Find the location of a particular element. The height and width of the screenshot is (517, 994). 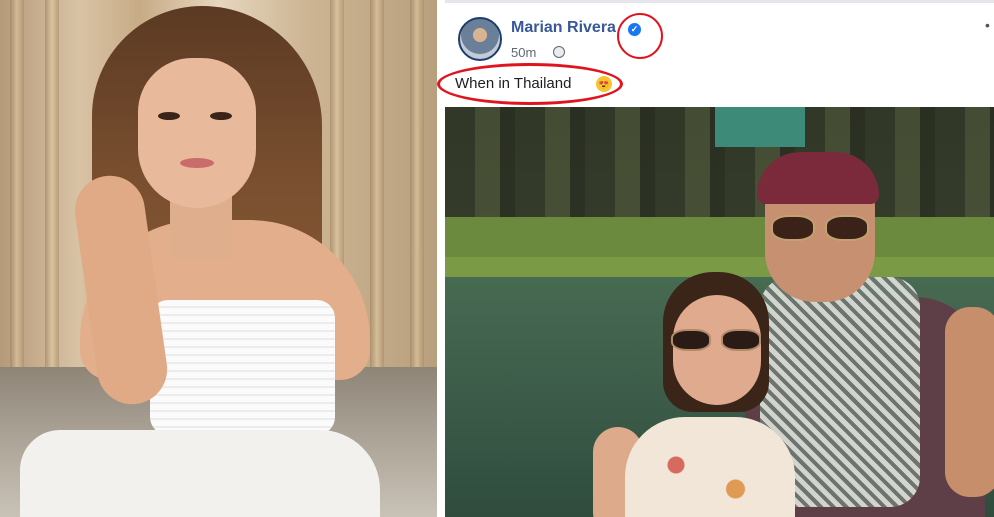

woman-floral-top is located at coordinates (710, 467).